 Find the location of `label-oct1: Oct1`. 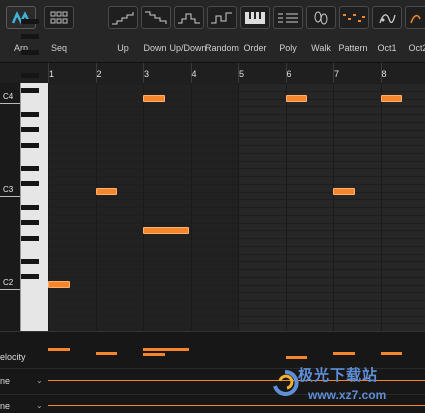

label-oct1: Oct1 is located at coordinates (387, 48).